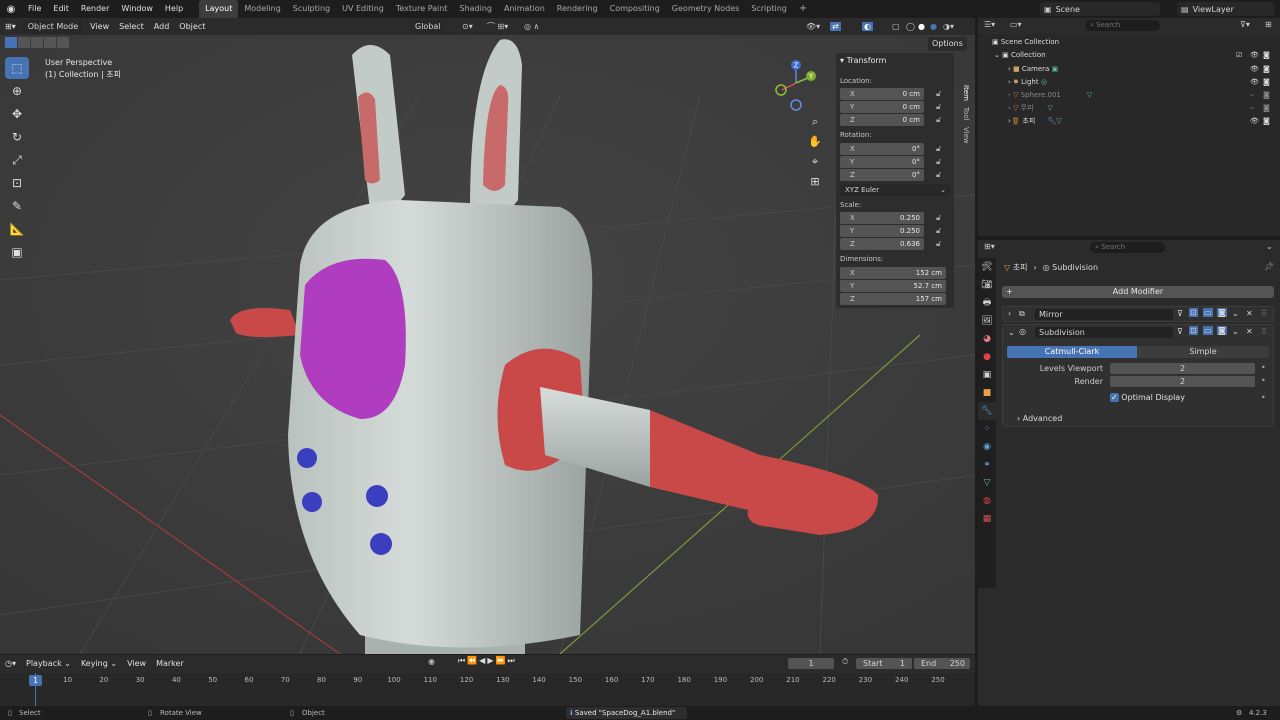 The height and width of the screenshot is (720, 1280). What do you see at coordinates (987, 501) in the screenshot?
I see `material-tab-icon: ◍` at bounding box center [987, 501].